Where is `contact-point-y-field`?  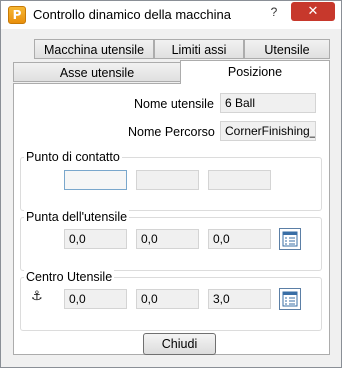
contact-point-y-field is located at coordinates (167, 180).